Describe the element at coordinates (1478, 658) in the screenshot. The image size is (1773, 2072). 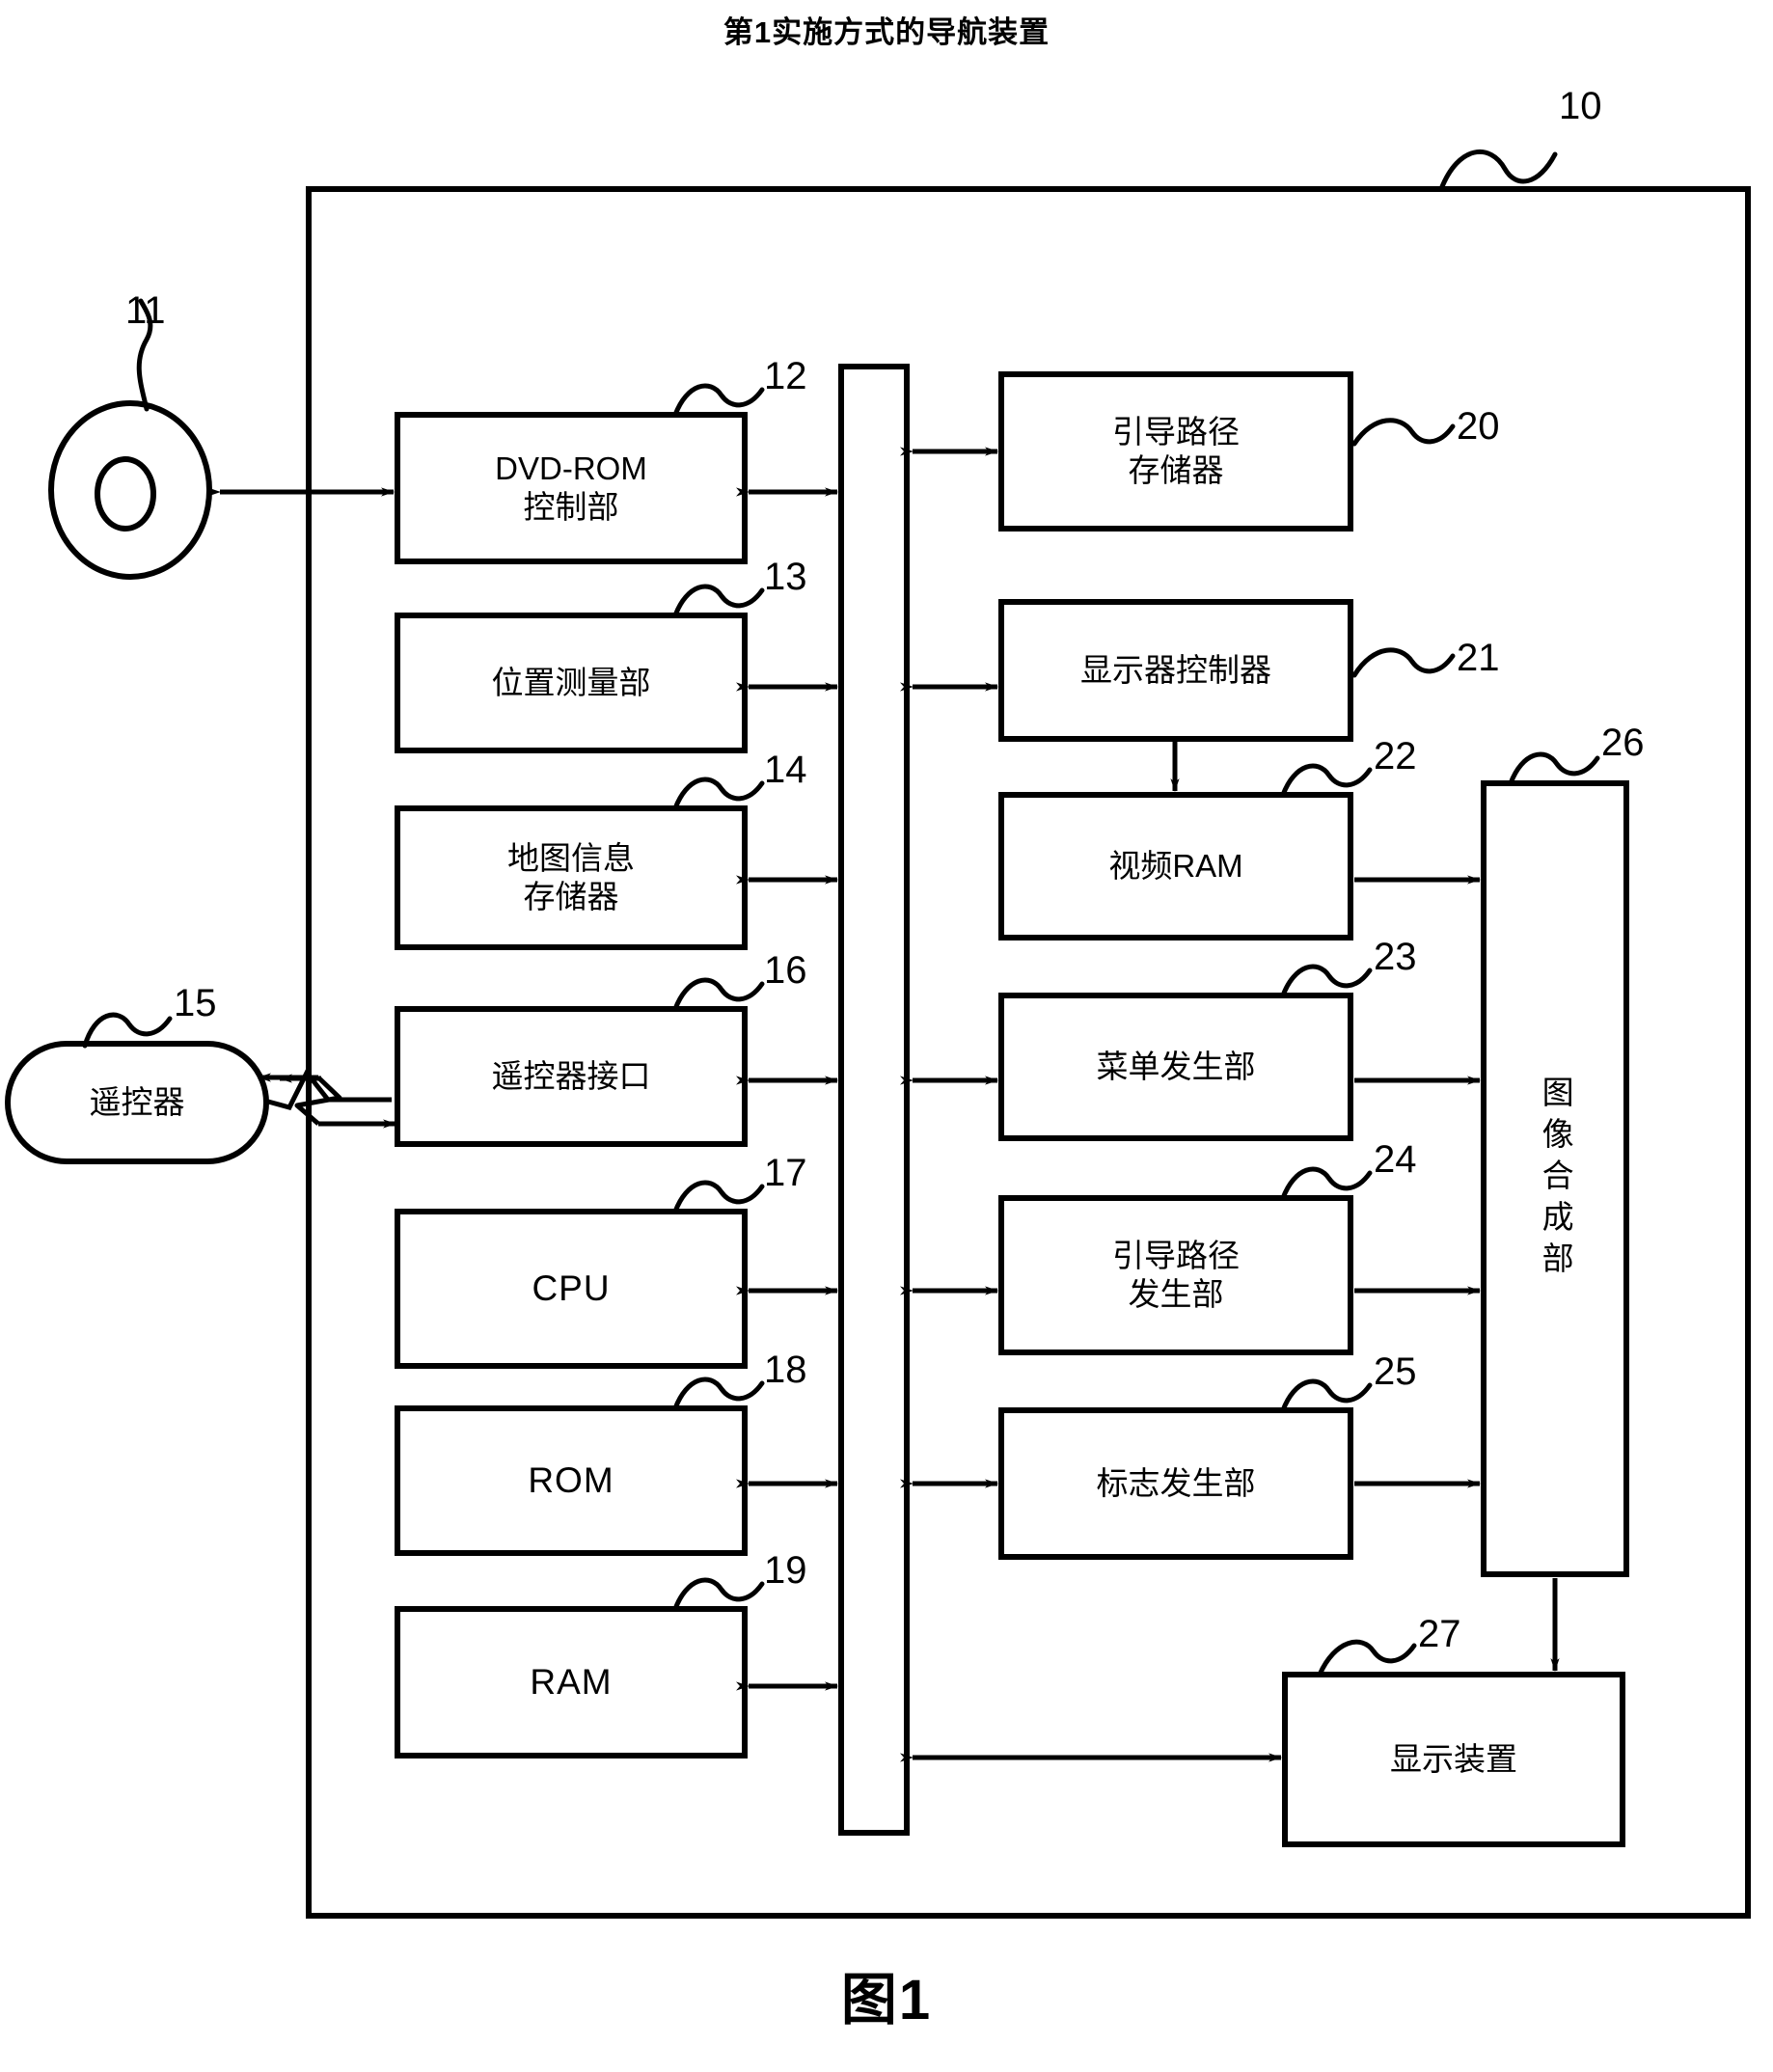
I see `ref-number-21: 21` at that location.